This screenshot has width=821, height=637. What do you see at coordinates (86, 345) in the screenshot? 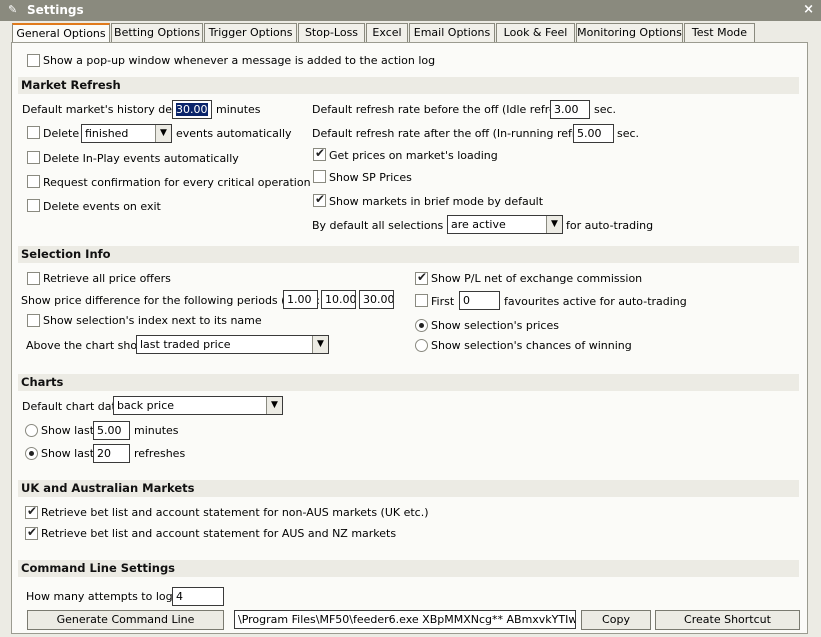
I see `above-chart-label: Above the chart show` at bounding box center [86, 345].